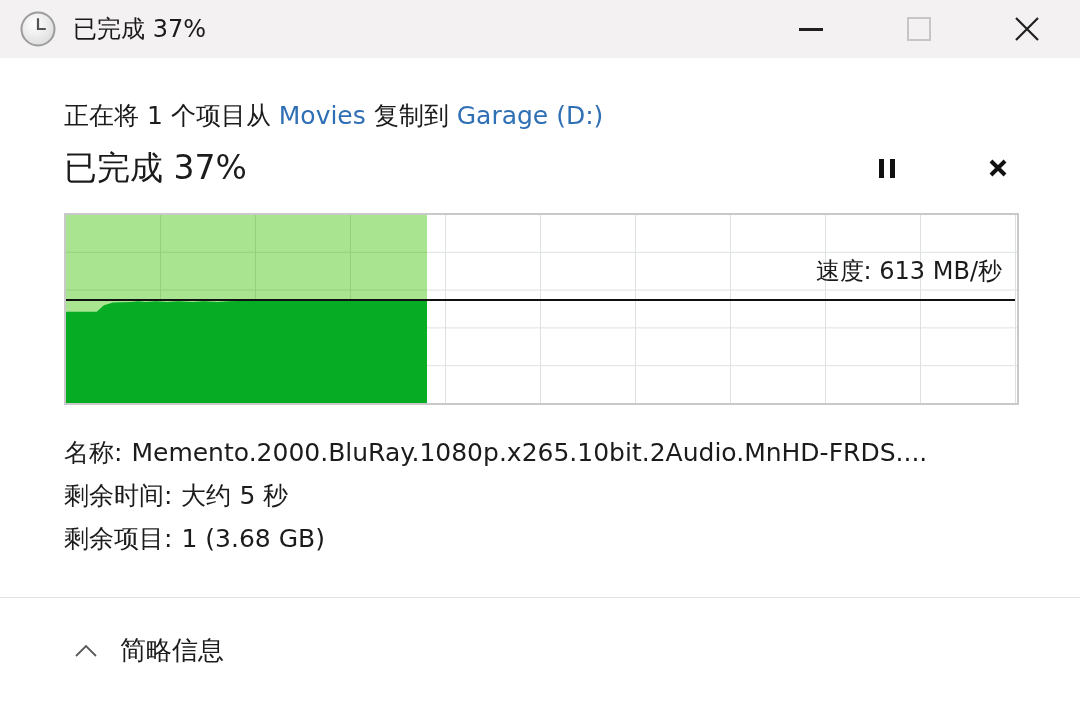  What do you see at coordinates (118, 496) in the screenshot?
I see `detail-label: 剩余时间:` at bounding box center [118, 496].